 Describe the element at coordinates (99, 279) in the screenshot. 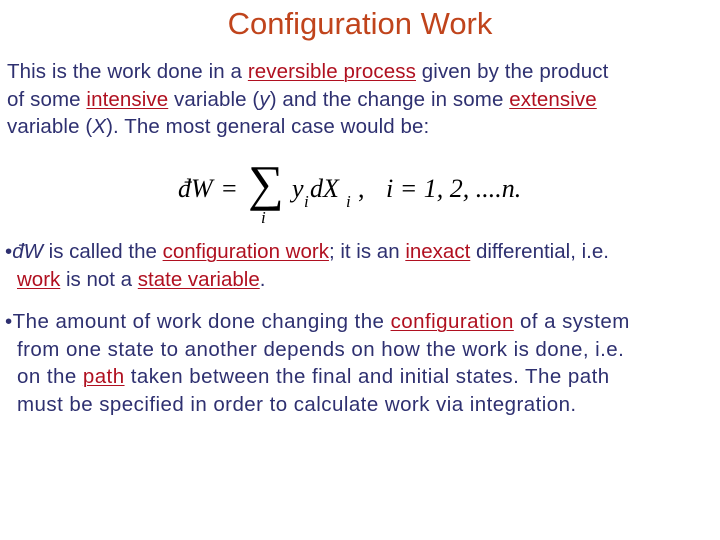

I see `bullet-text: is not a` at that location.